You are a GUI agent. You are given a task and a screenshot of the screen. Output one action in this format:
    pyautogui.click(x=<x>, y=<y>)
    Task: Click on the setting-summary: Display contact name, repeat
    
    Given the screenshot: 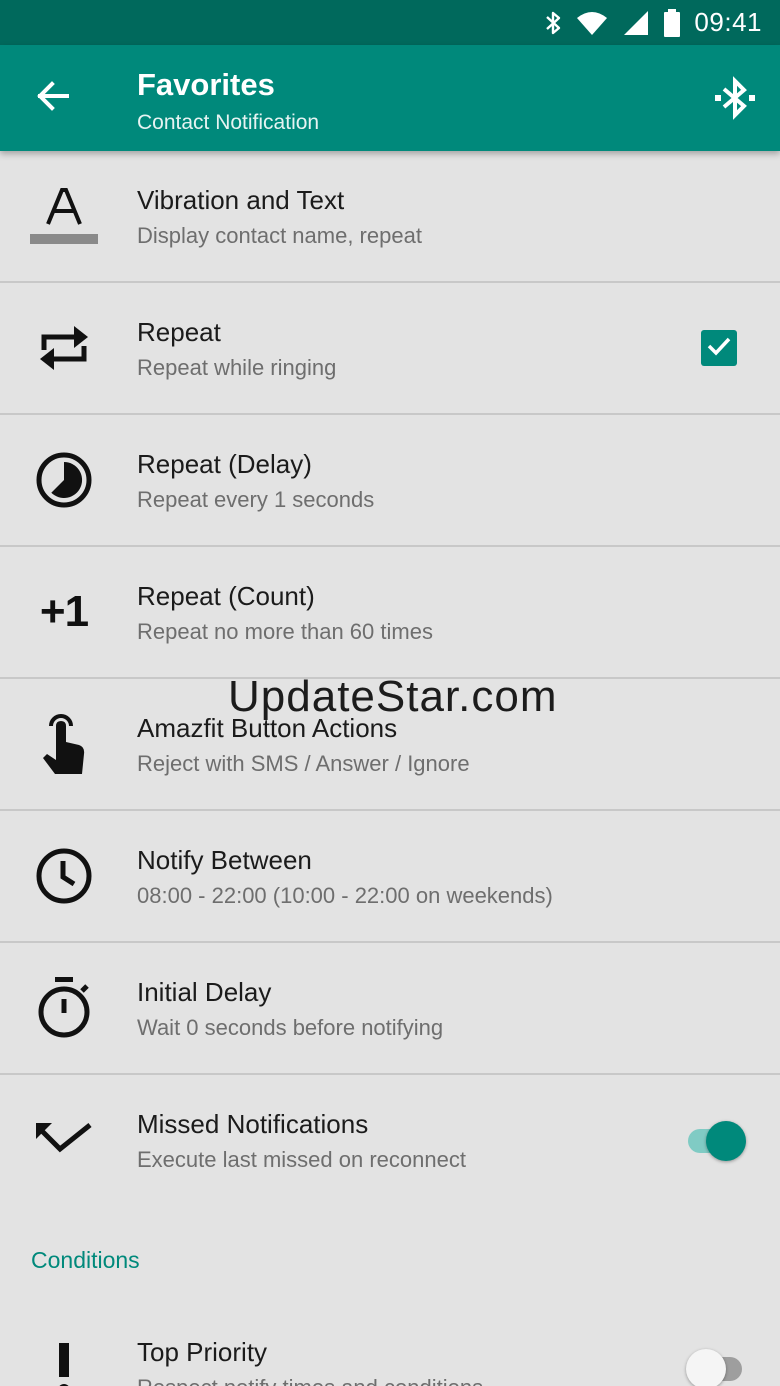 What is the action you would take?
    pyautogui.click(x=279, y=235)
    